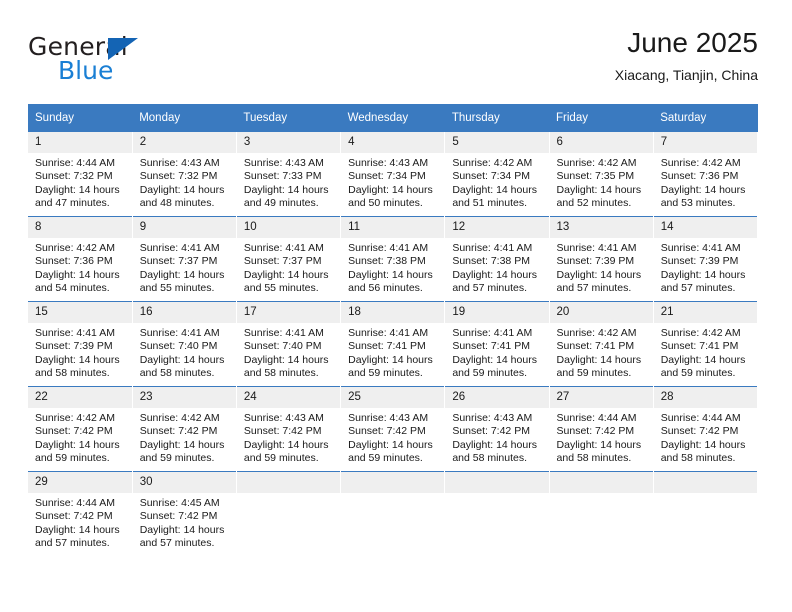  What do you see at coordinates (601, 118) in the screenshot?
I see `weekday-header-friday: Friday` at bounding box center [601, 118].